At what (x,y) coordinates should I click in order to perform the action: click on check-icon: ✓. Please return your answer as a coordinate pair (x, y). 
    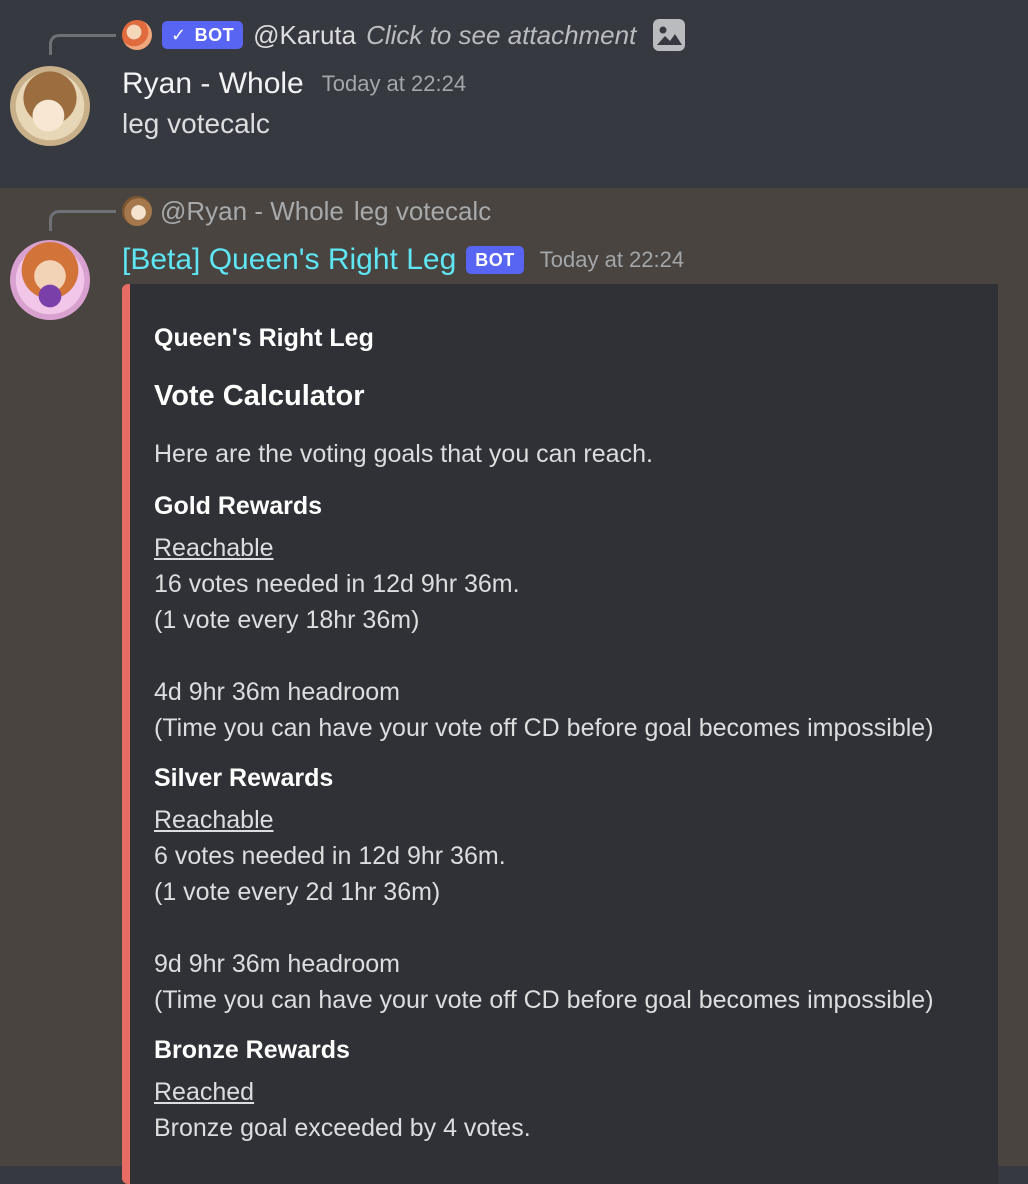
    Looking at the image, I should click on (179, 34).